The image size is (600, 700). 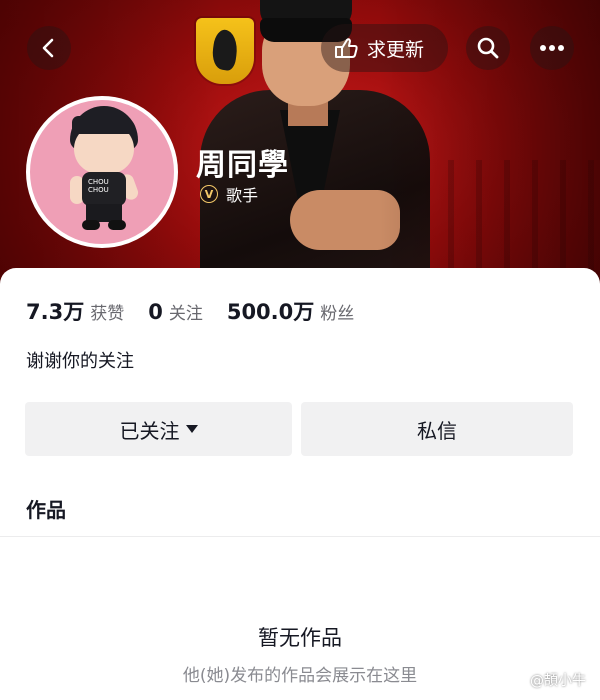 I want to click on more-dots-icon, so click(x=552, y=48).